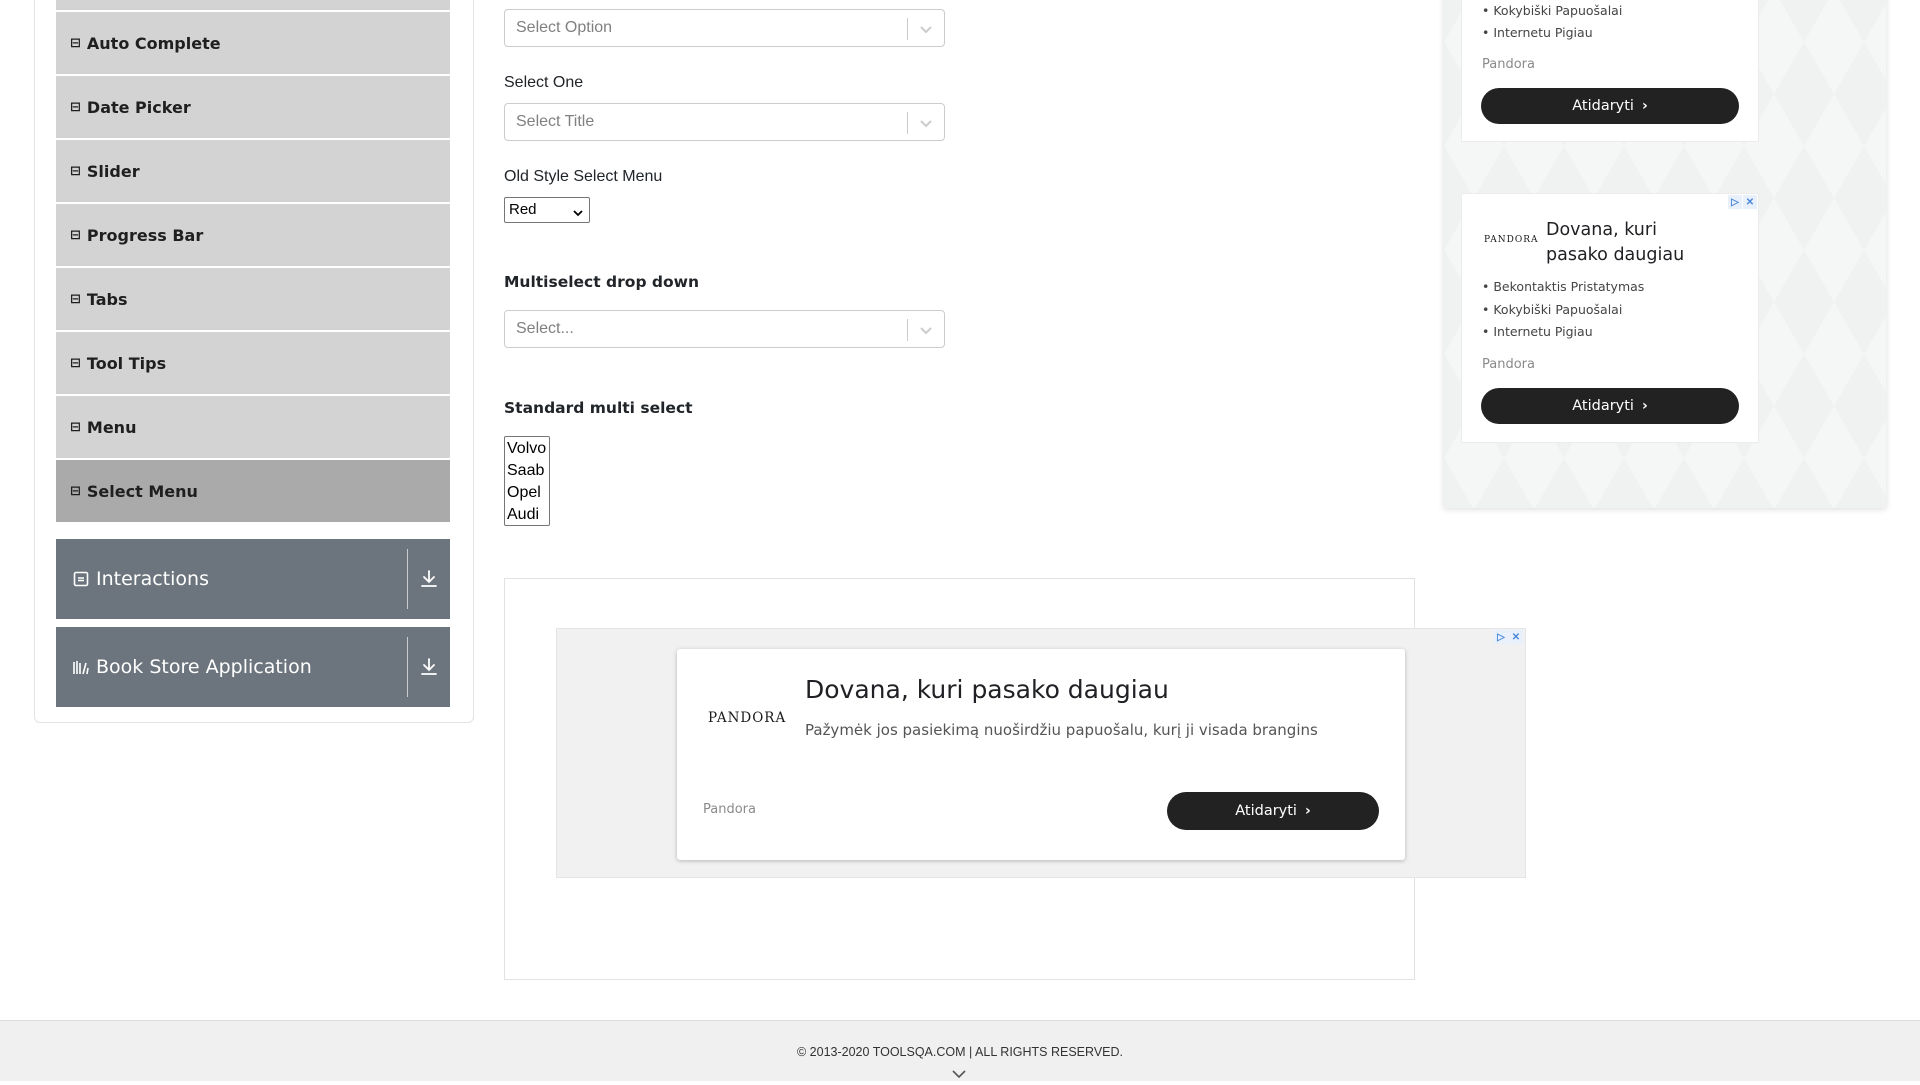 The height and width of the screenshot is (1085, 1920). I want to click on ad-title: Dovana, kuri pasako daugiau, so click(987, 689).